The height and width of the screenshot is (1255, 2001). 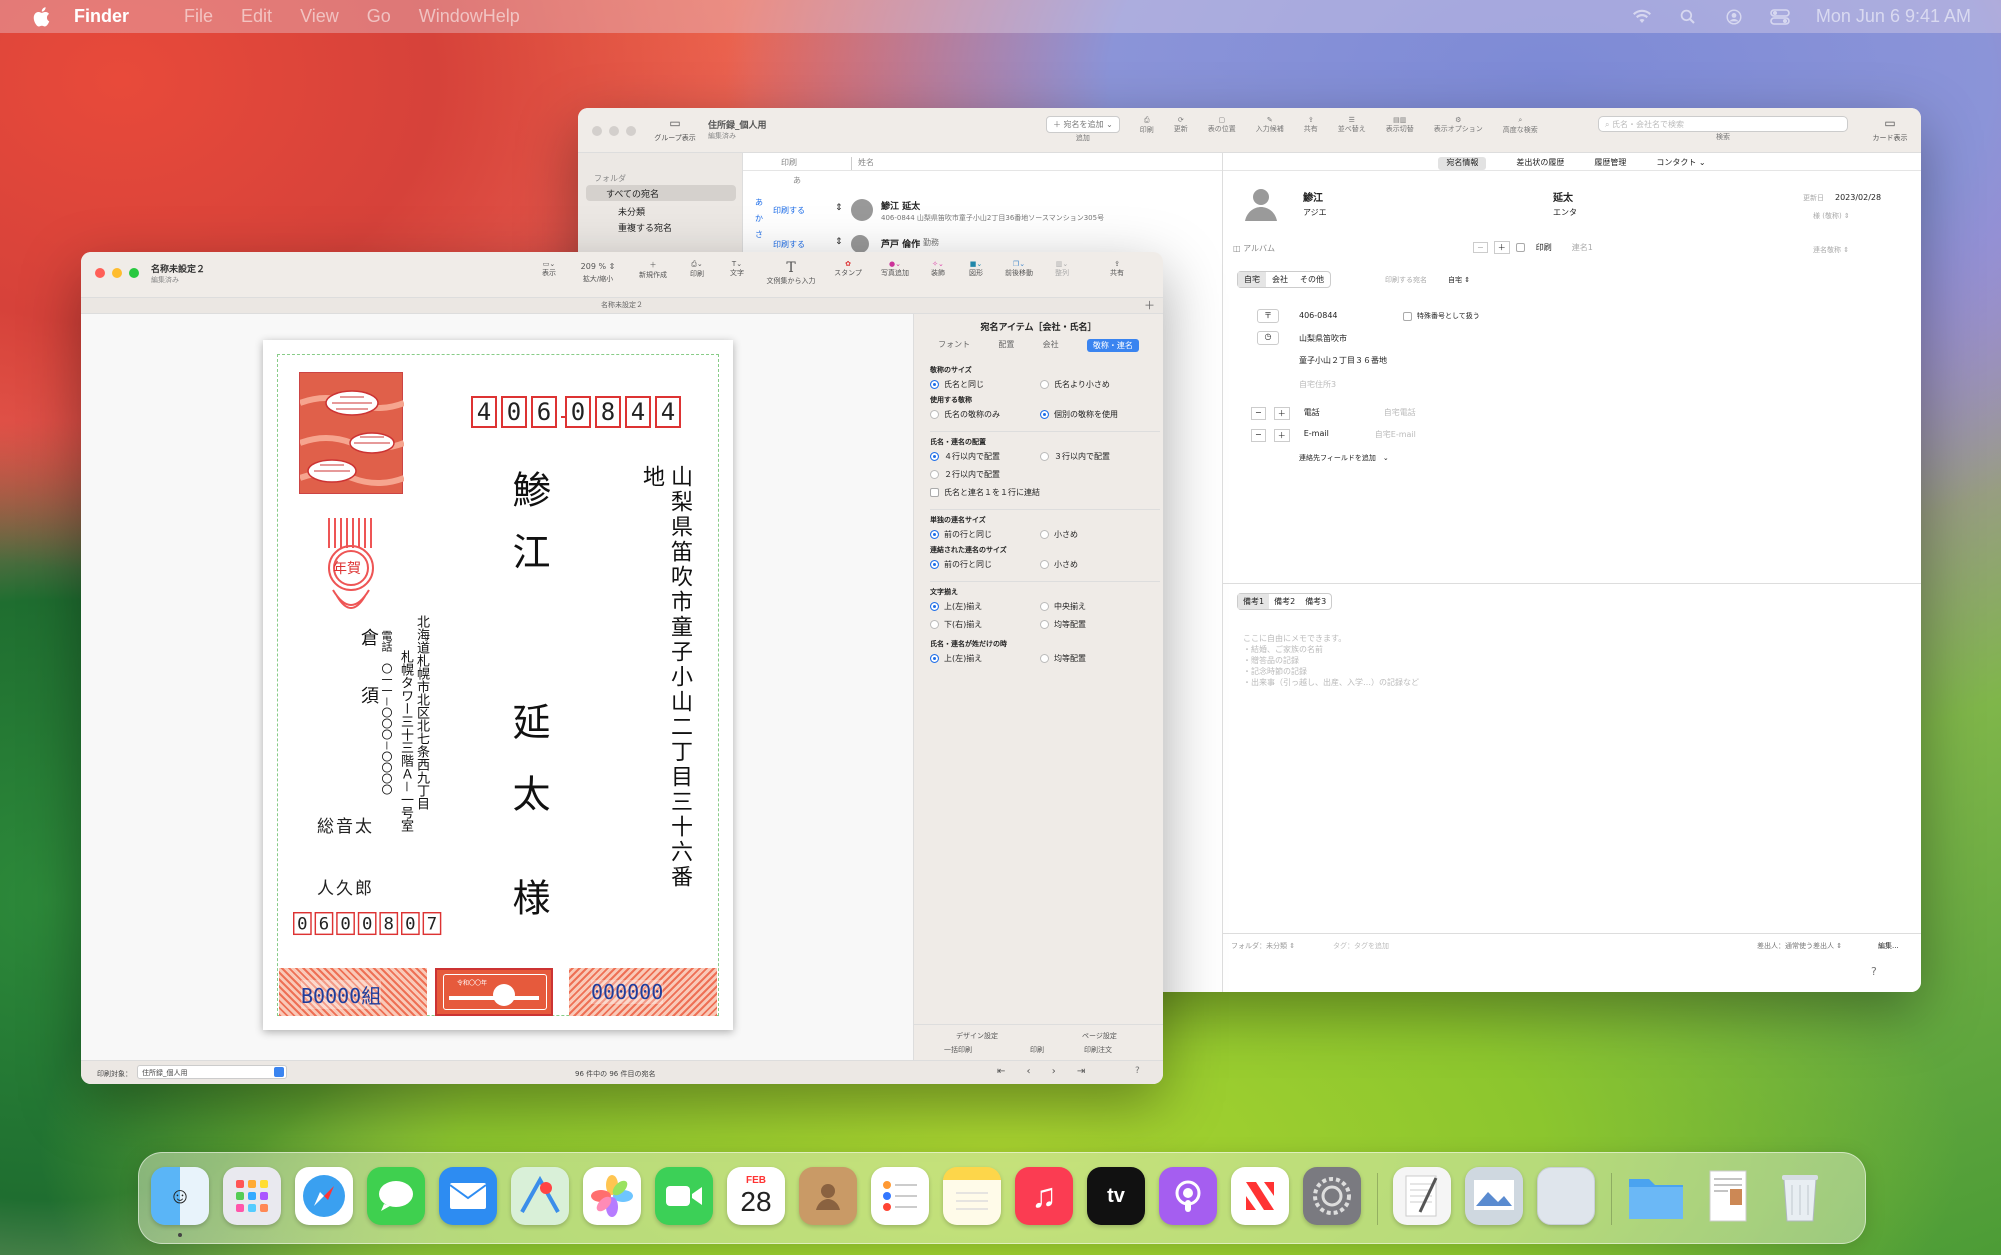 What do you see at coordinates (985, 535) in the screenshot?
I see `single-name-same: 前の行と同じ` at bounding box center [985, 535].